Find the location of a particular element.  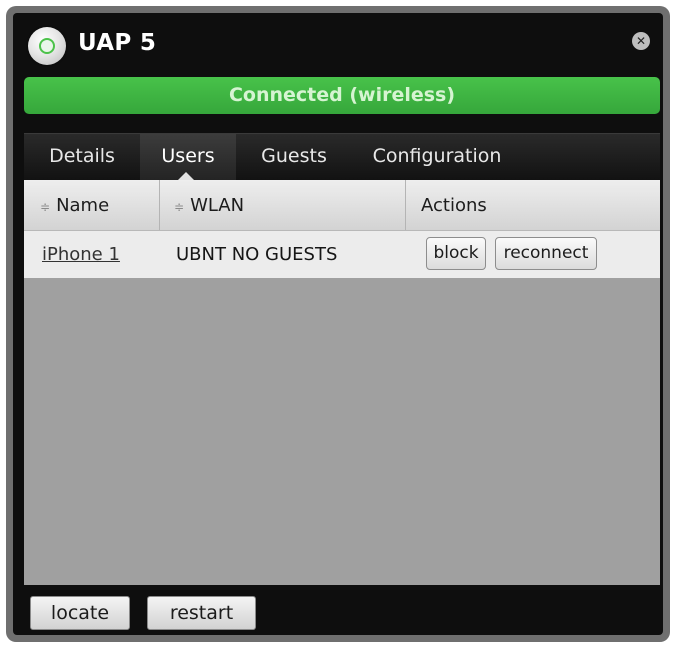

column-header-name: ≑ Name is located at coordinates (74, 205).